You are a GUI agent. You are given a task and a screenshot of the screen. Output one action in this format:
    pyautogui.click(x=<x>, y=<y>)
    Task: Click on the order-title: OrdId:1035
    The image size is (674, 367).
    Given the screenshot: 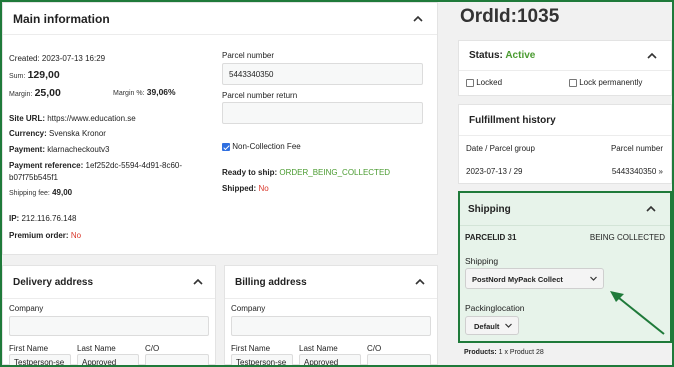 What is the action you would take?
    pyautogui.click(x=510, y=16)
    